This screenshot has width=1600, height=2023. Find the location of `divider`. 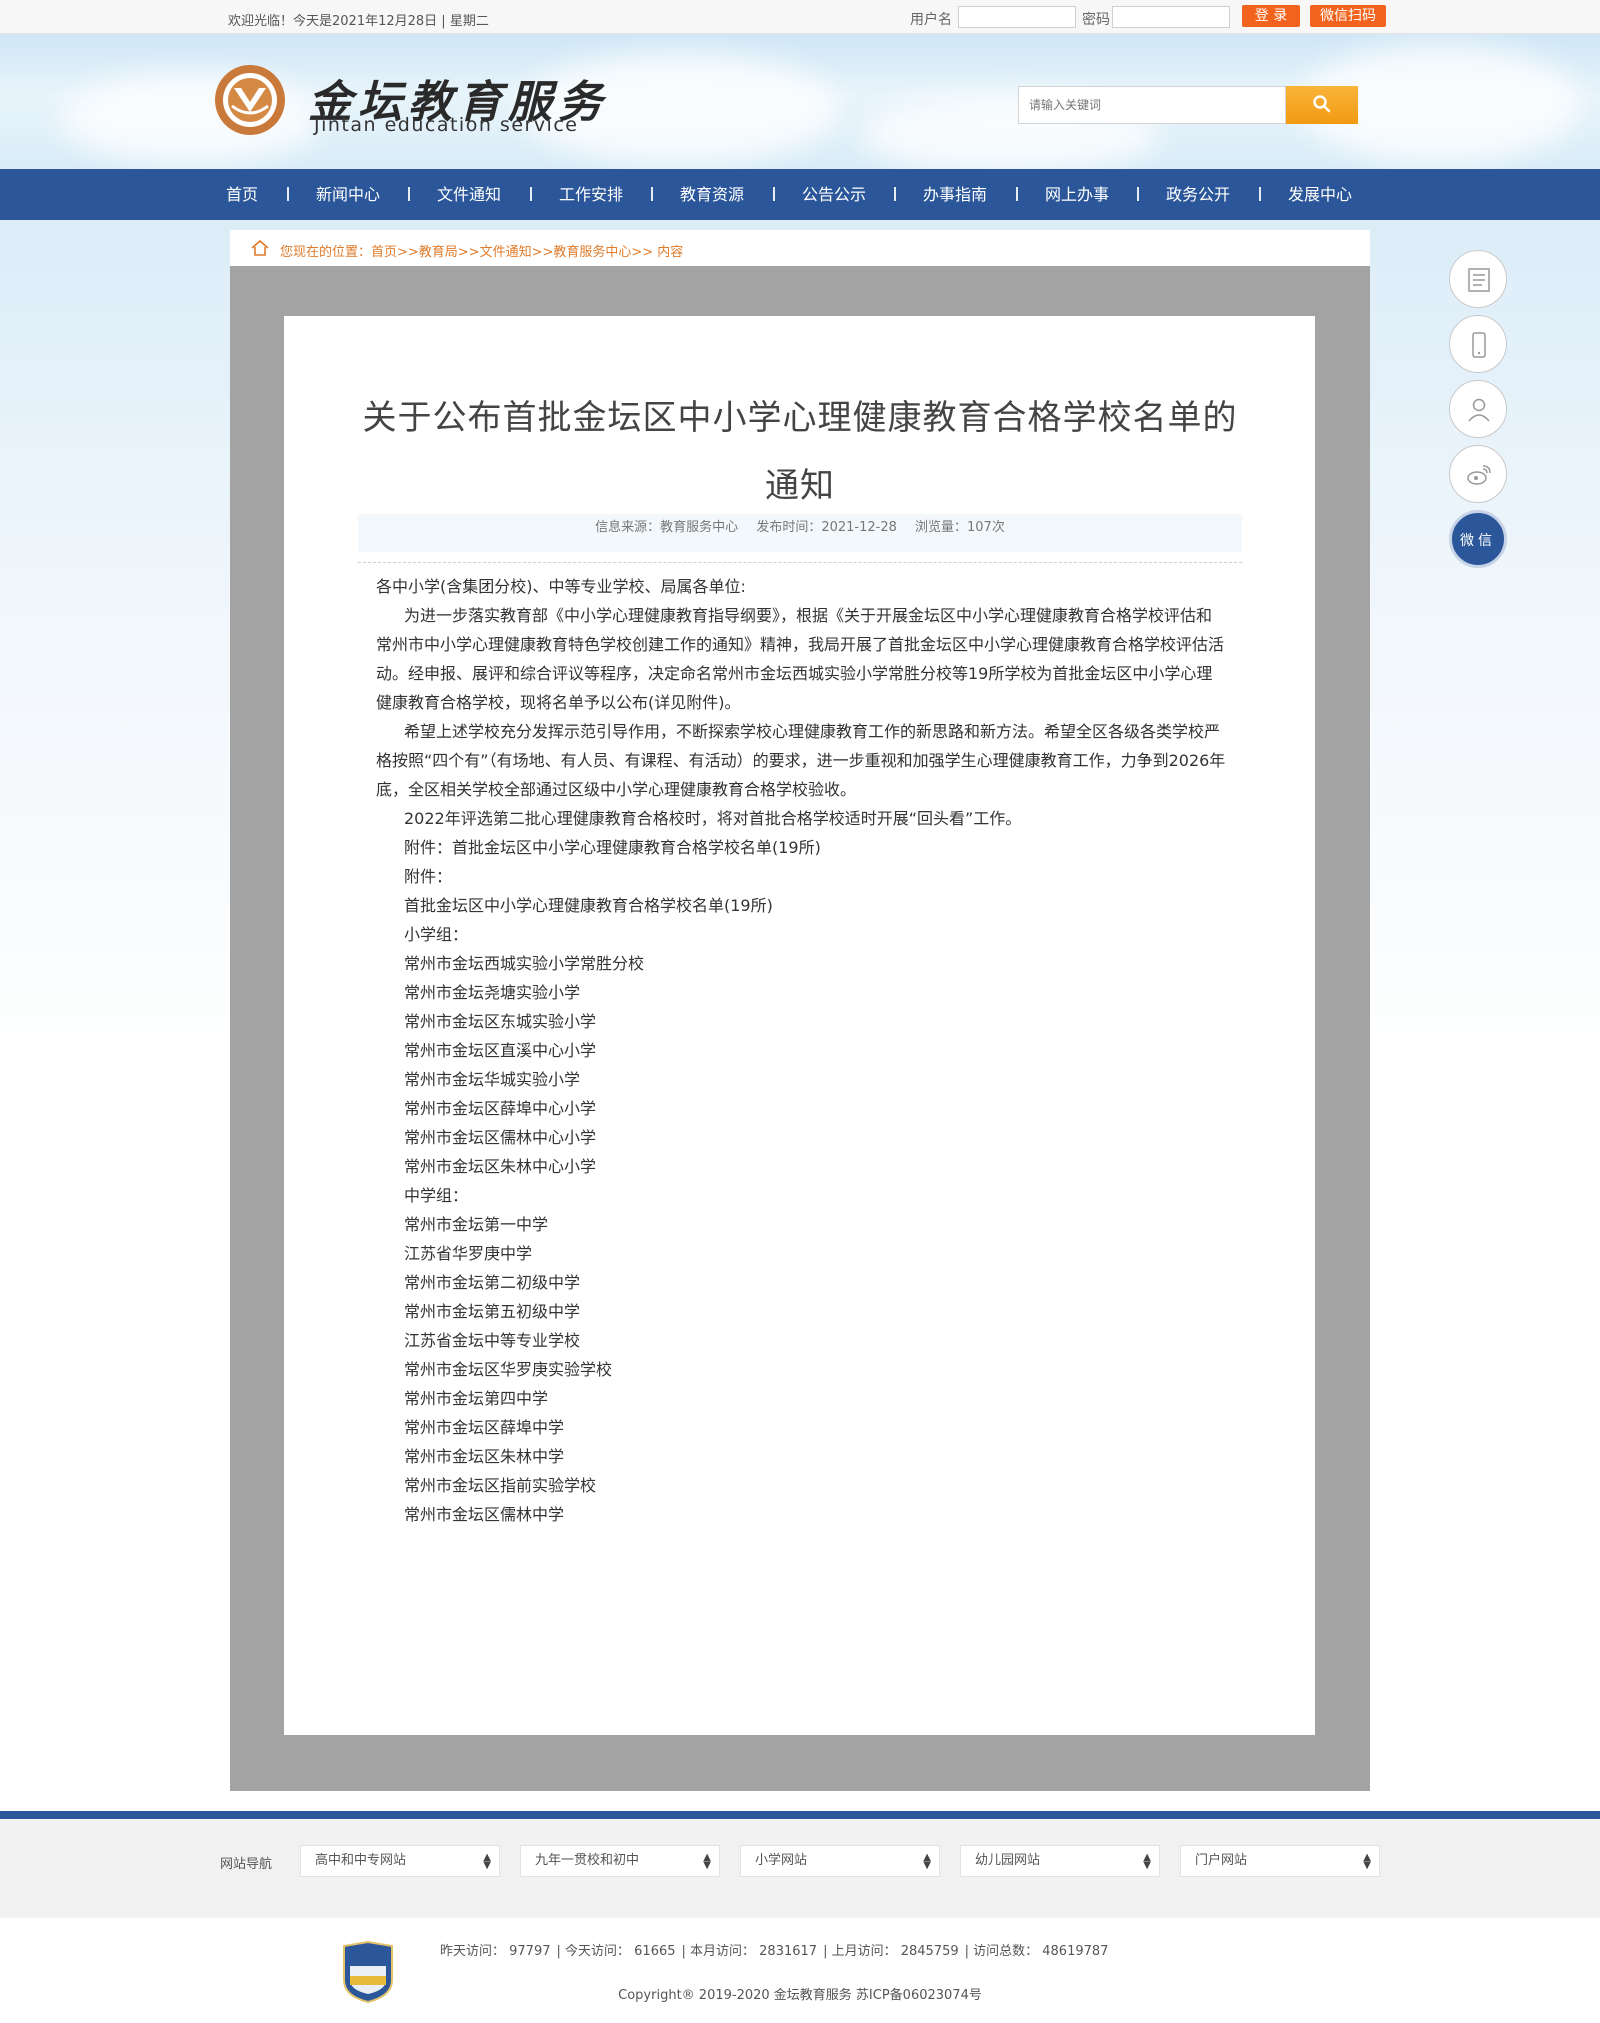

divider is located at coordinates (800, 562).